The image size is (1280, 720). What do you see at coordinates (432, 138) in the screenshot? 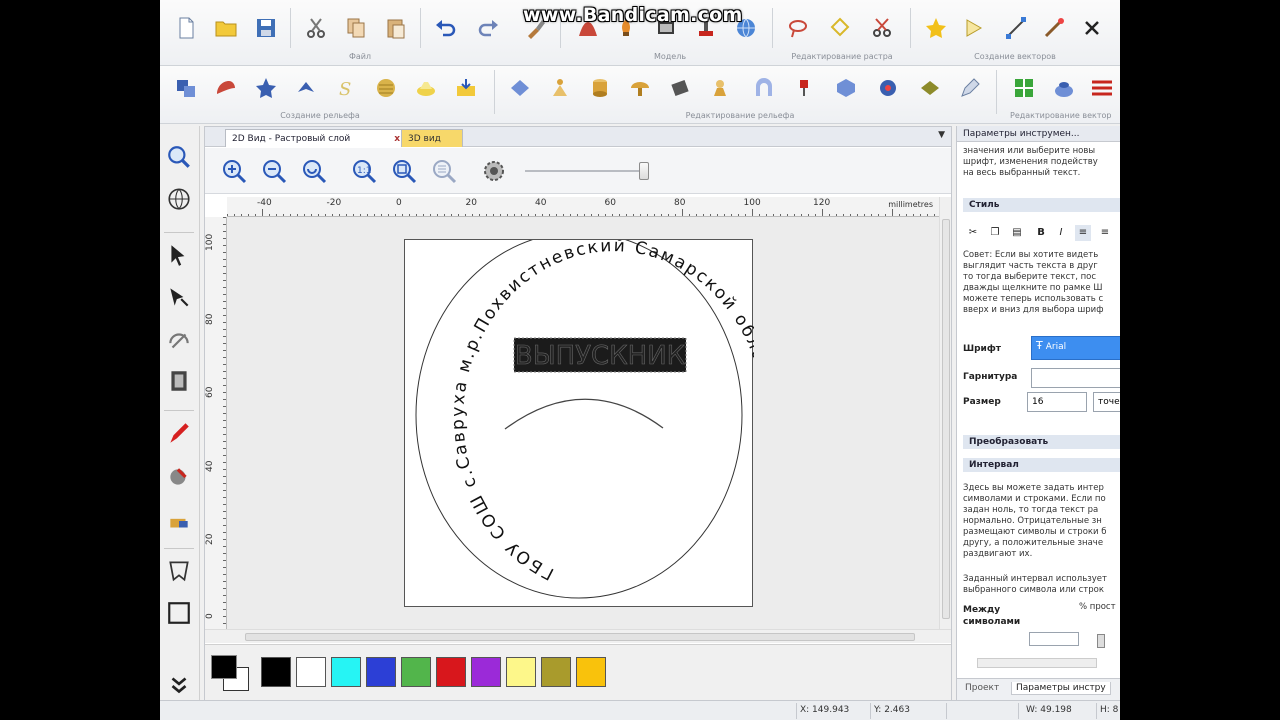
I see `tab-3d-view: 3D вид` at bounding box center [432, 138].